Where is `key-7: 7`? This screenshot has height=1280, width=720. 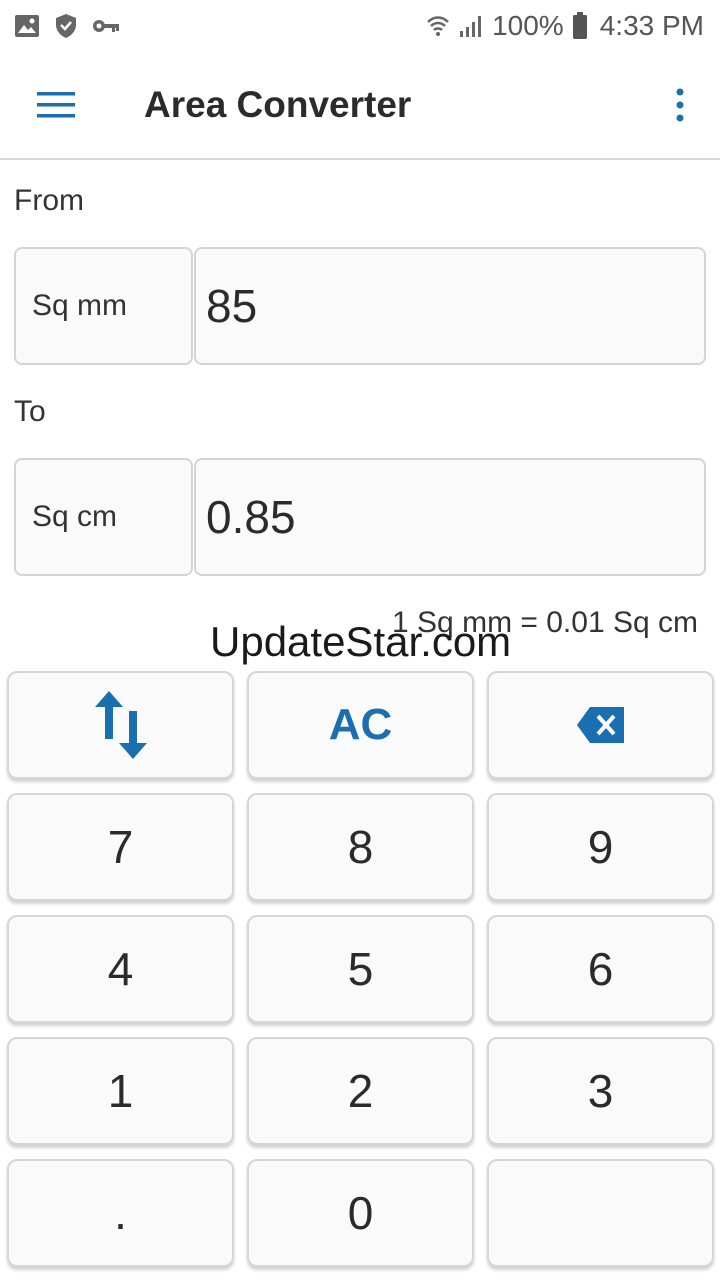 key-7: 7 is located at coordinates (120, 847).